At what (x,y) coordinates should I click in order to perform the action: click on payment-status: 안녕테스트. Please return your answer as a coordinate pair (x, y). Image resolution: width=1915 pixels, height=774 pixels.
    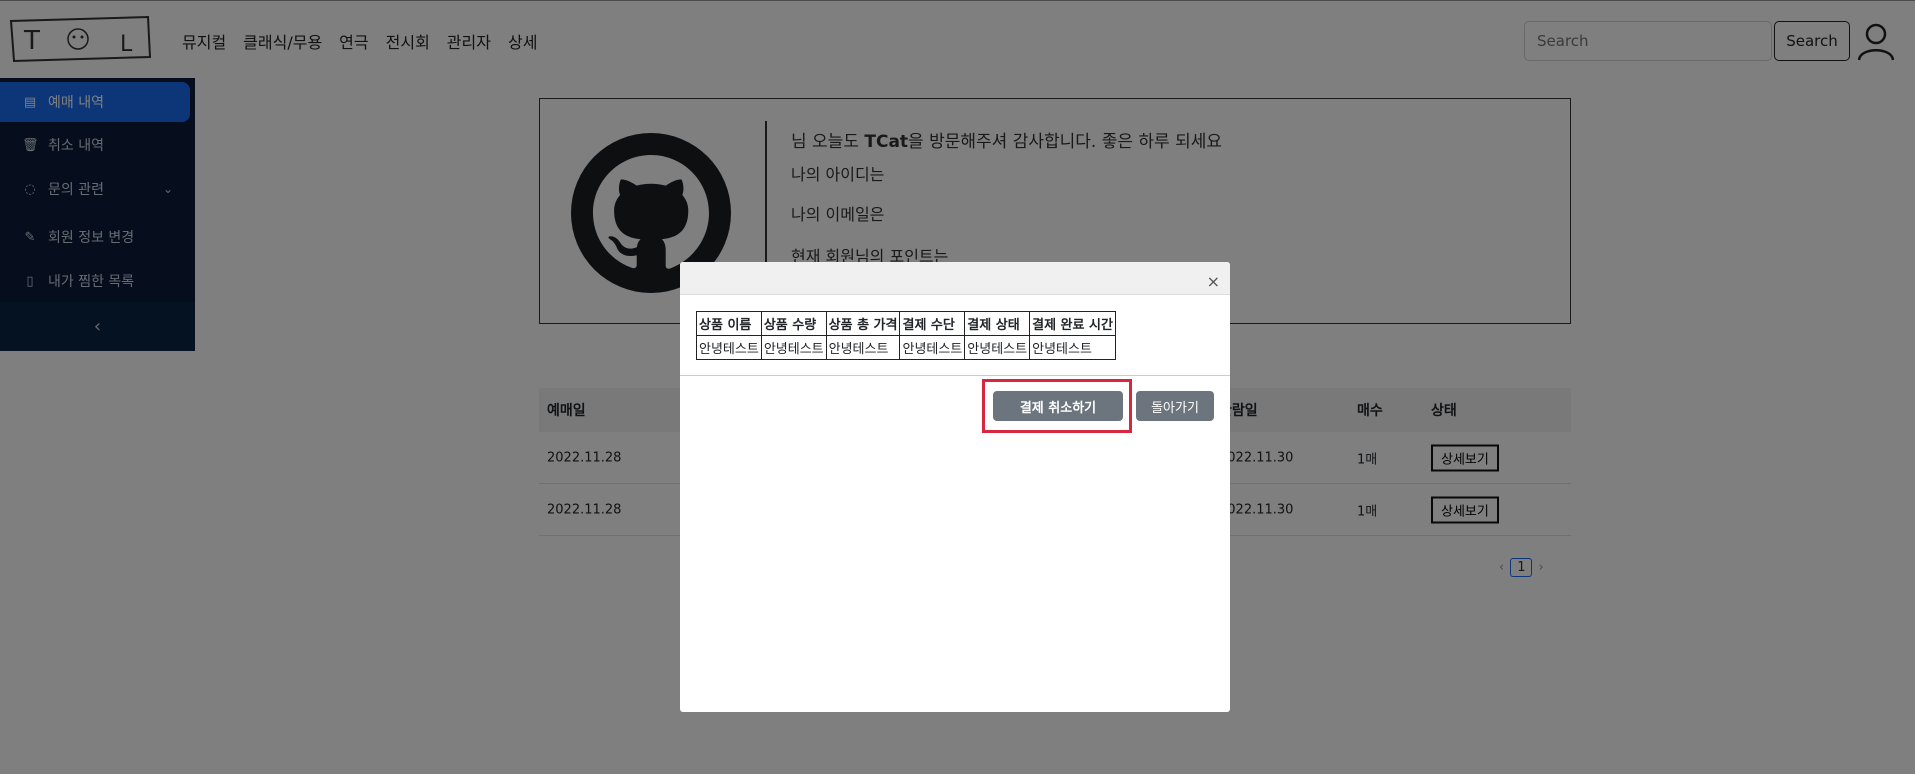
    Looking at the image, I should click on (997, 347).